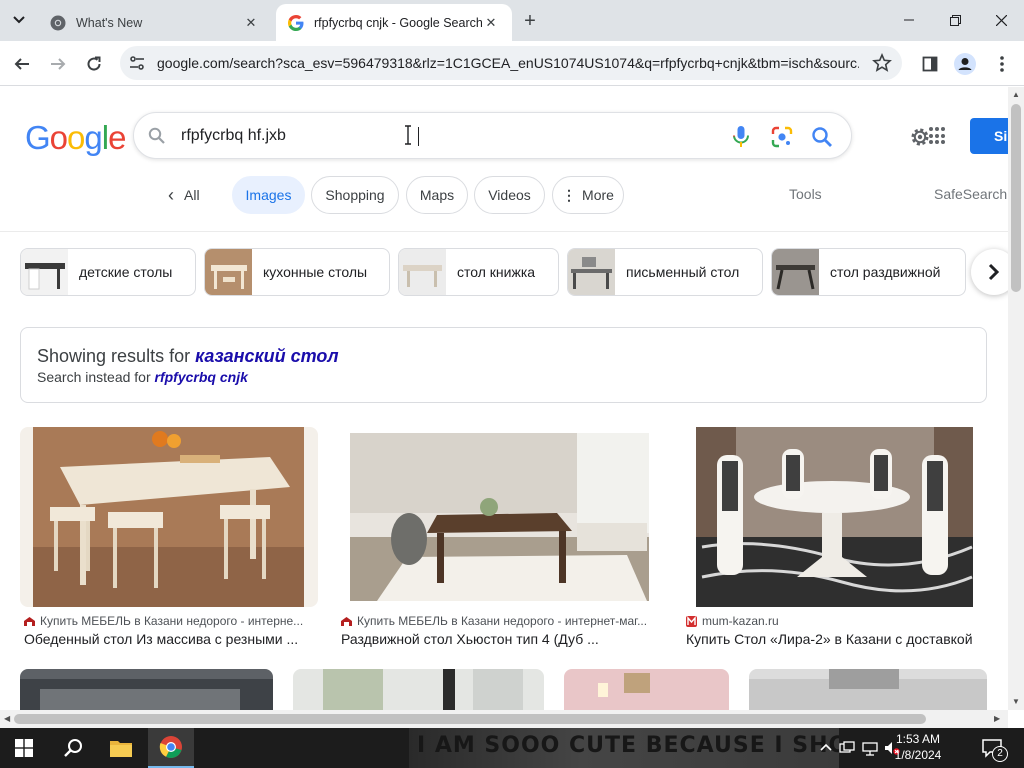  I want to click on new-tab-button: +, so click(530, 21).